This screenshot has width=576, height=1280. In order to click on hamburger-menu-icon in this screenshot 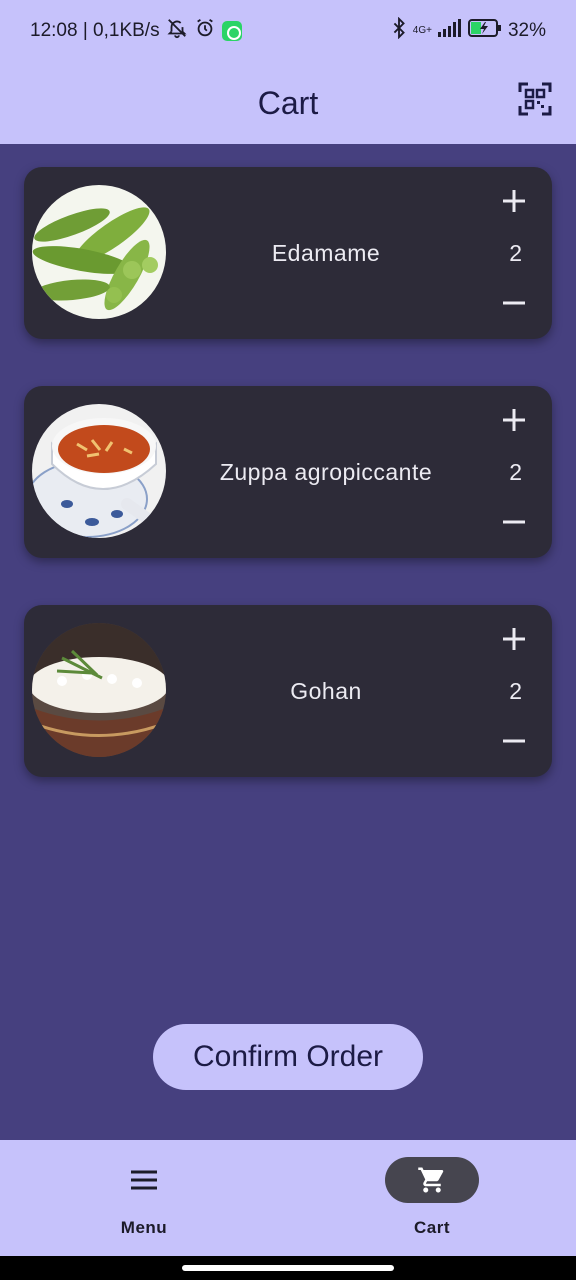, I will do `click(144, 1180)`.